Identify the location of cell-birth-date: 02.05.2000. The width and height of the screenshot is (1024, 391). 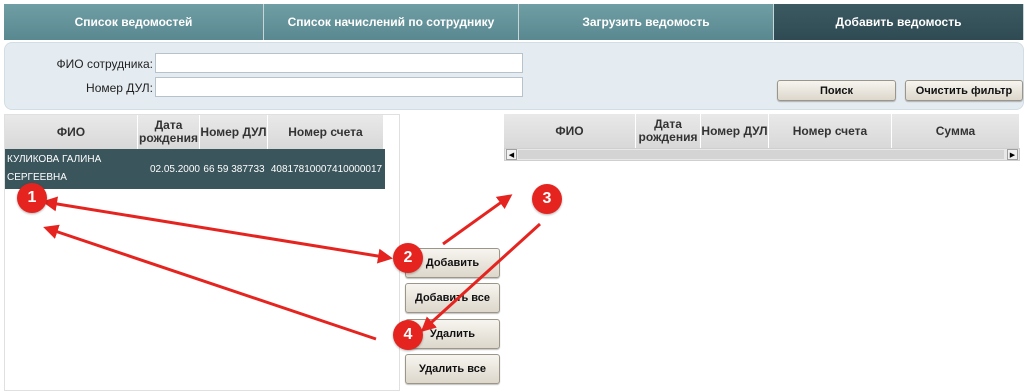
(174, 169).